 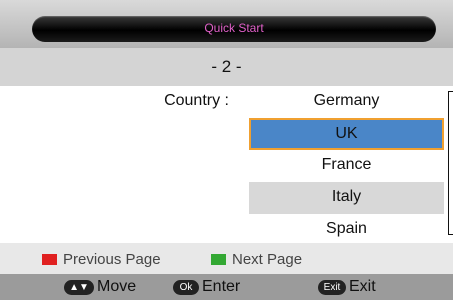 I want to click on exit-key-icon: Exit, so click(x=332, y=287).